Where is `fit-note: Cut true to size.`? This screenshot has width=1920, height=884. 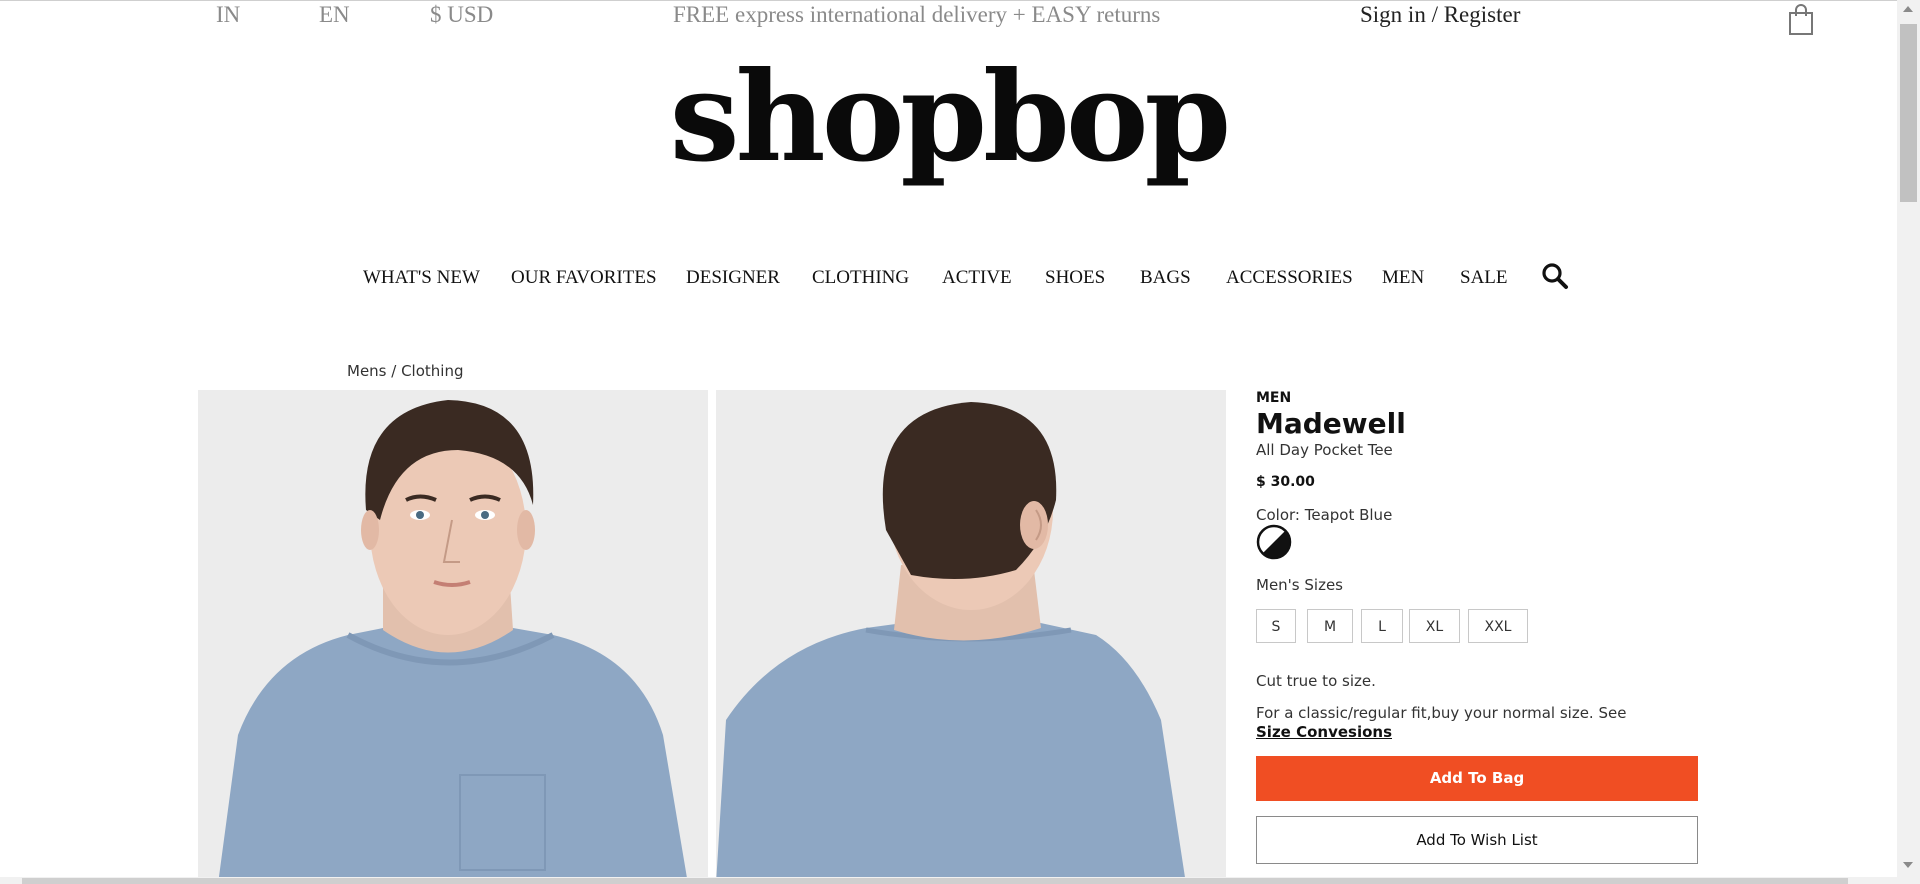 fit-note: Cut true to size. is located at coordinates (1316, 681).